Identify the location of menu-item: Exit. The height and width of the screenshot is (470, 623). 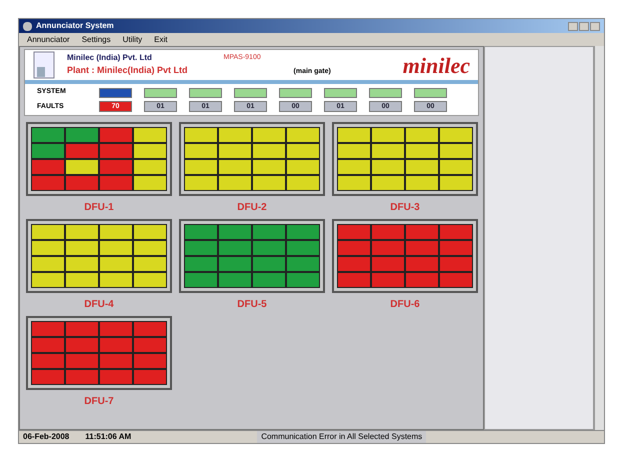
(161, 40).